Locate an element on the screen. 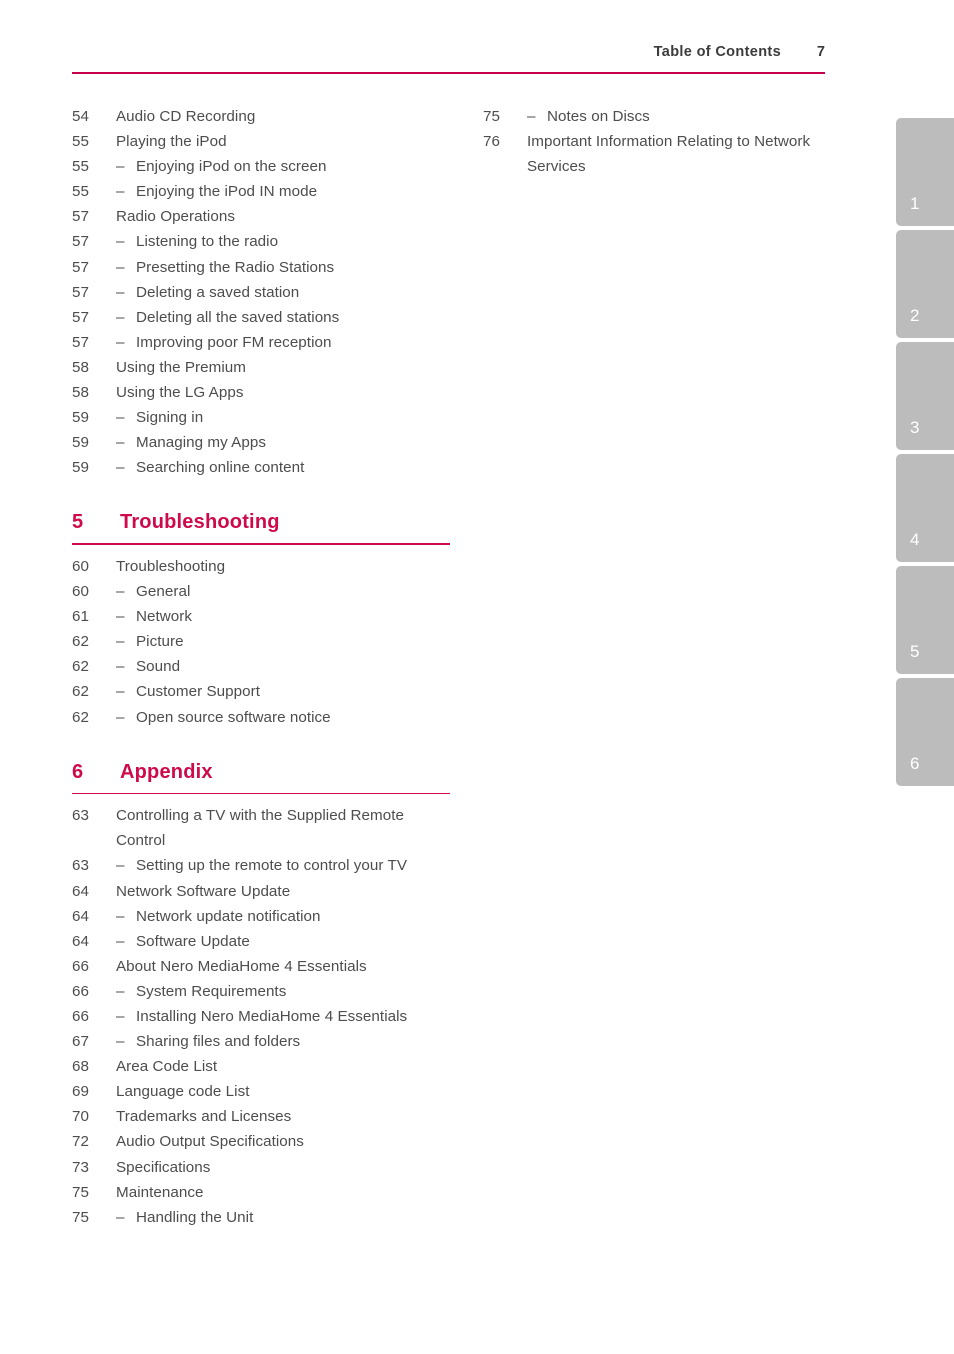 The width and height of the screenshot is (954, 1354). toc-entry: 72 Audio Output Specifications is located at coordinates (262, 1141).